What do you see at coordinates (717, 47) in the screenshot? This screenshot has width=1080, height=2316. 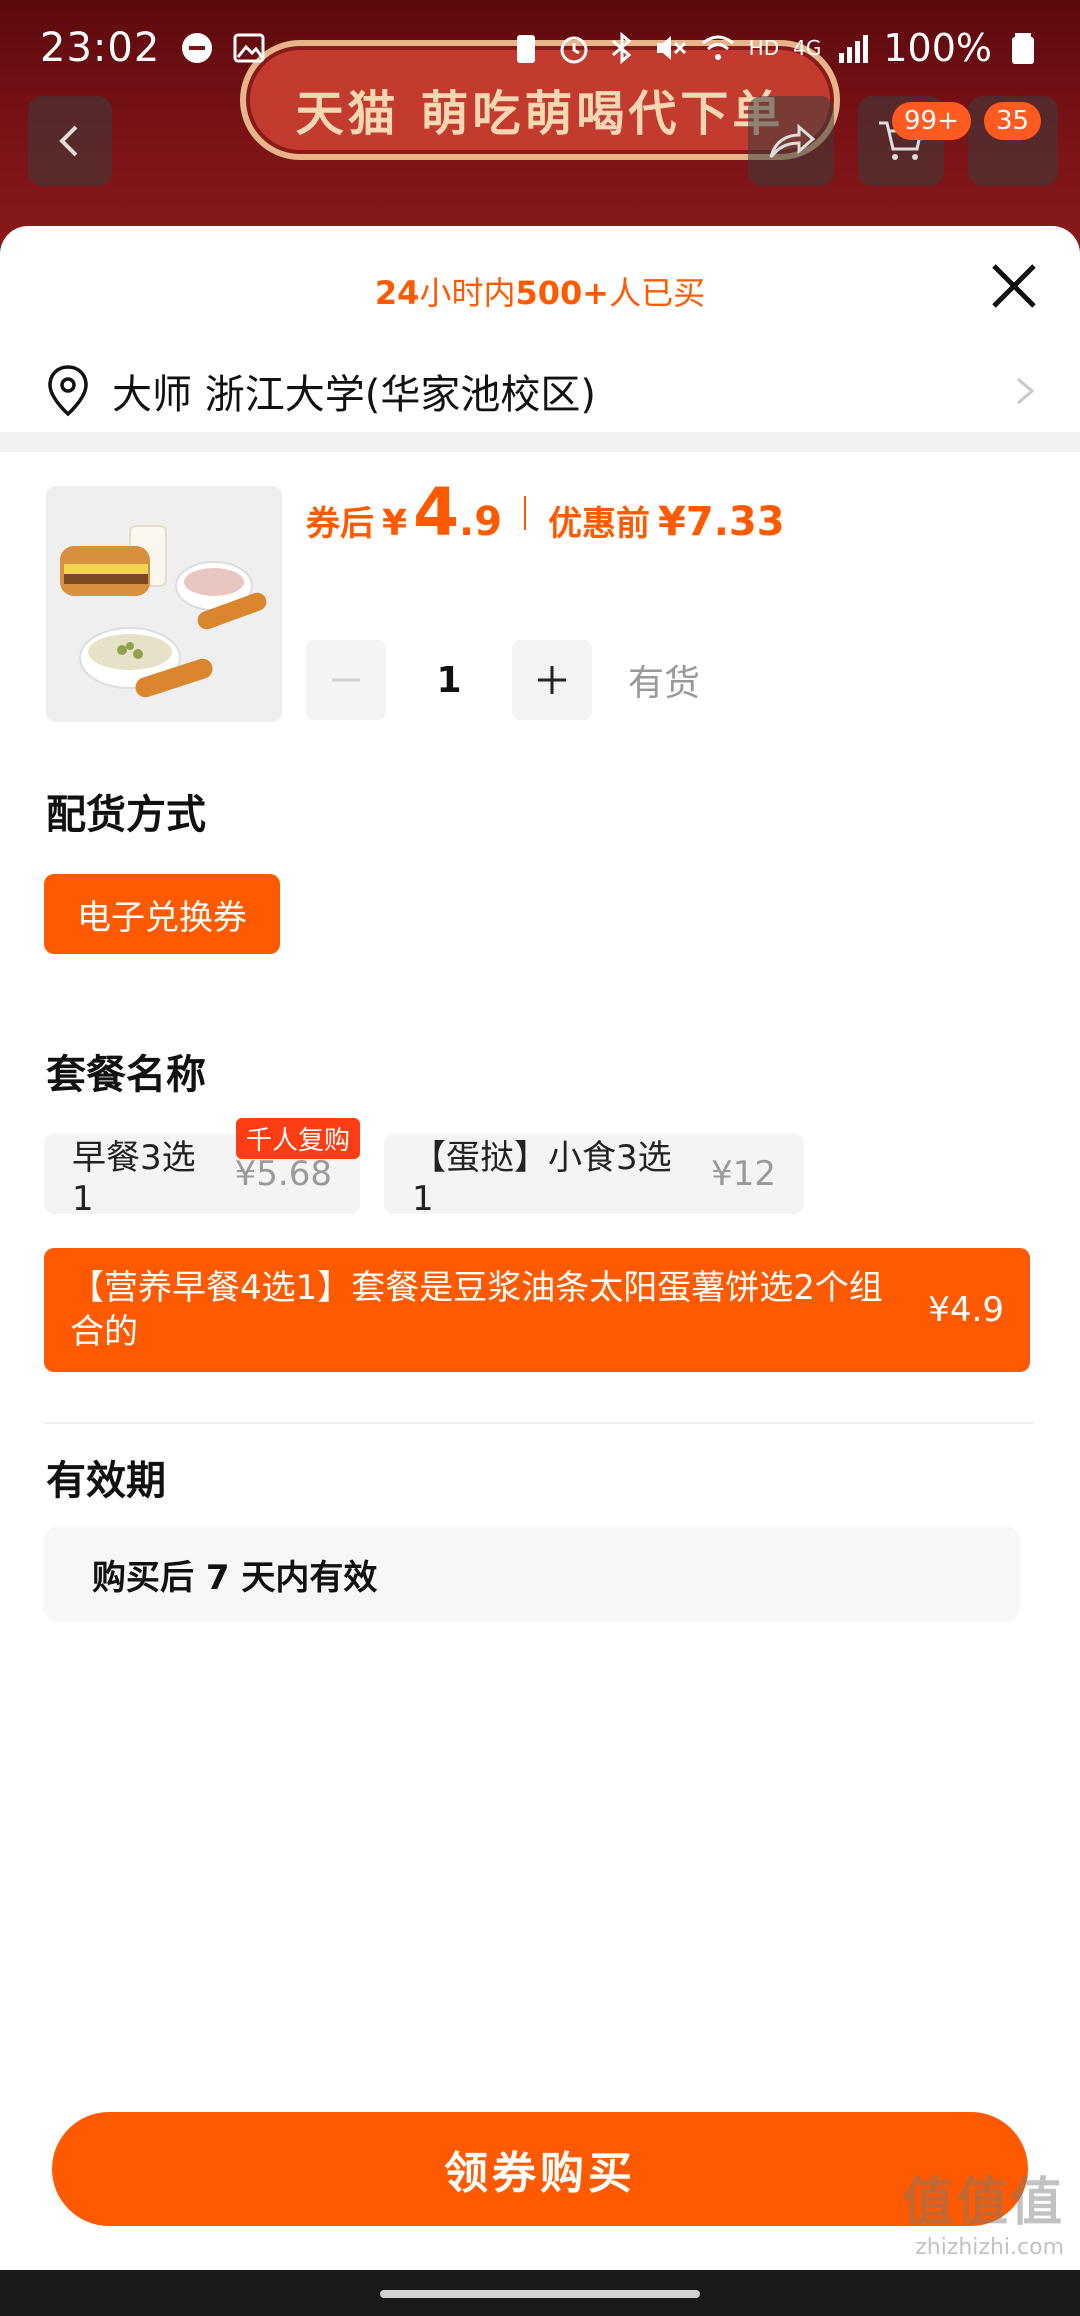 I see `wifi-icon` at bounding box center [717, 47].